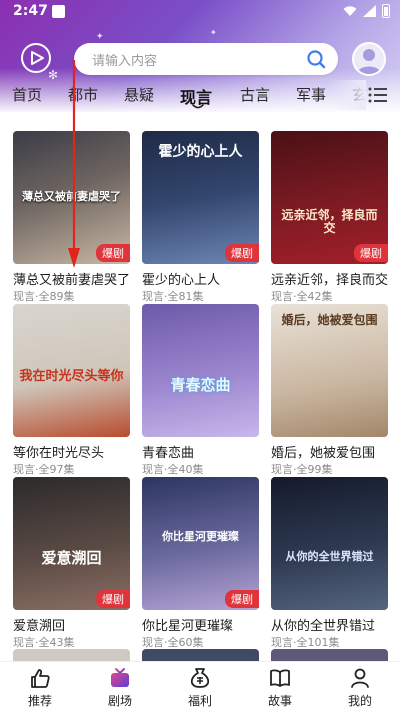  Describe the element at coordinates (316, 59) in the screenshot. I see `search-icon` at that location.